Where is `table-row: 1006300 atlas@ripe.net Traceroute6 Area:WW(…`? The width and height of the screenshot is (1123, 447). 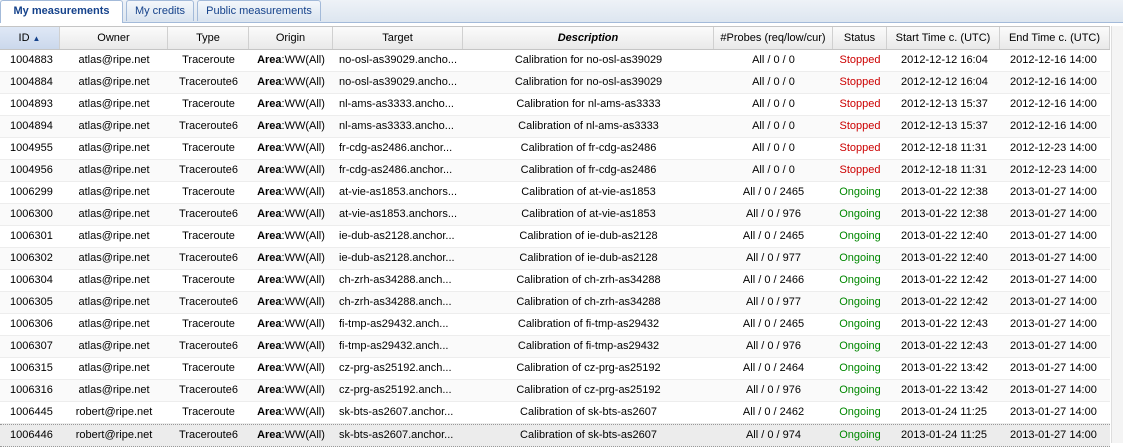
table-row: 1006300 atlas@ripe.net Traceroute6 Area:WW(… is located at coordinates (555, 215).